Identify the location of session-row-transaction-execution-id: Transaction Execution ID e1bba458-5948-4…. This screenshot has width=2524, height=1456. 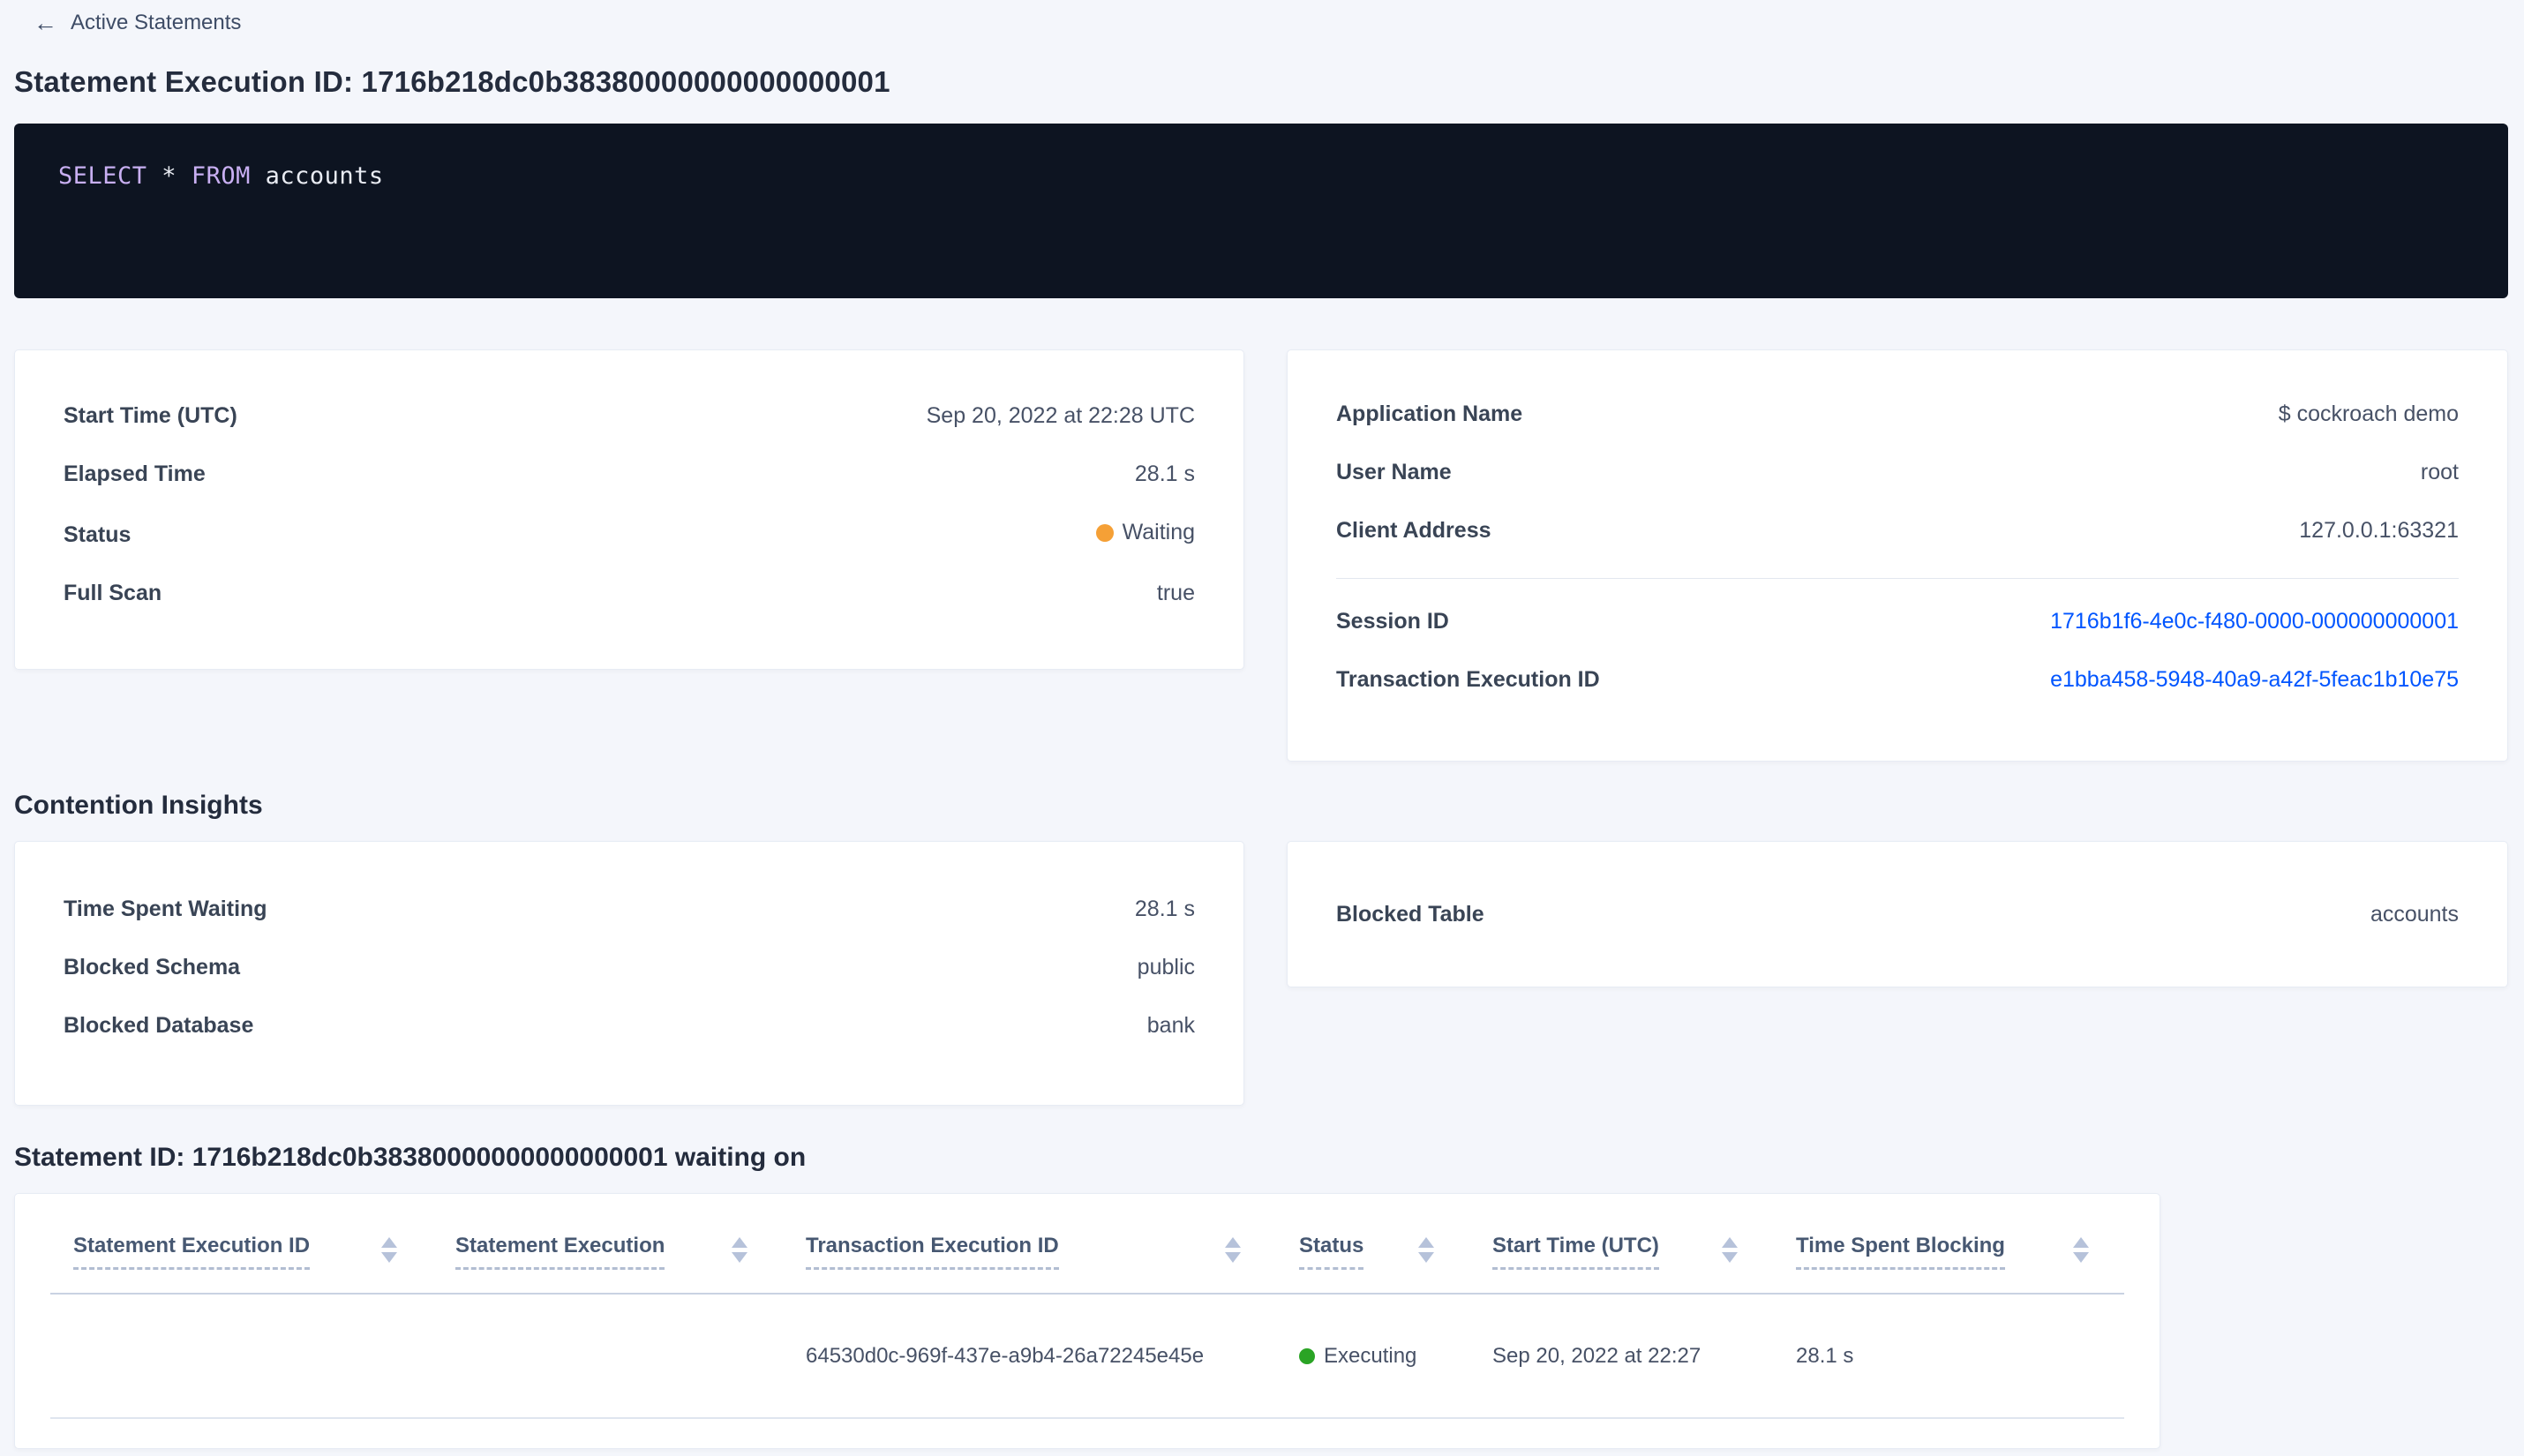
(1898, 680).